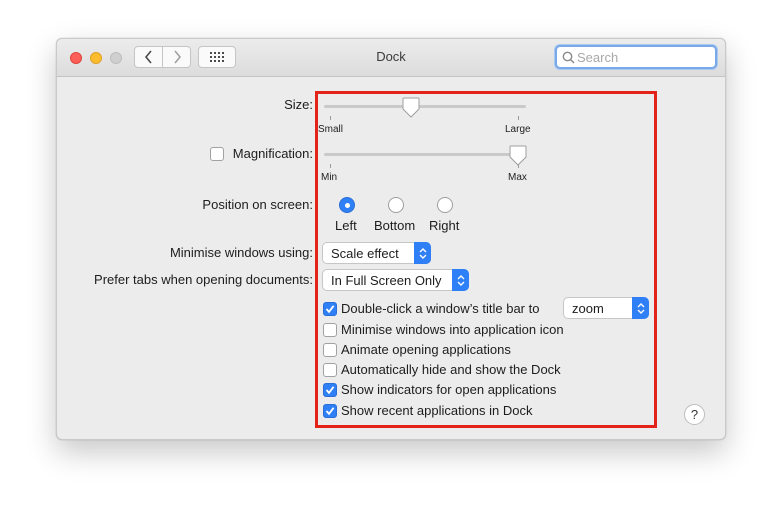  I want to click on window-title: Dock, so click(391, 56).